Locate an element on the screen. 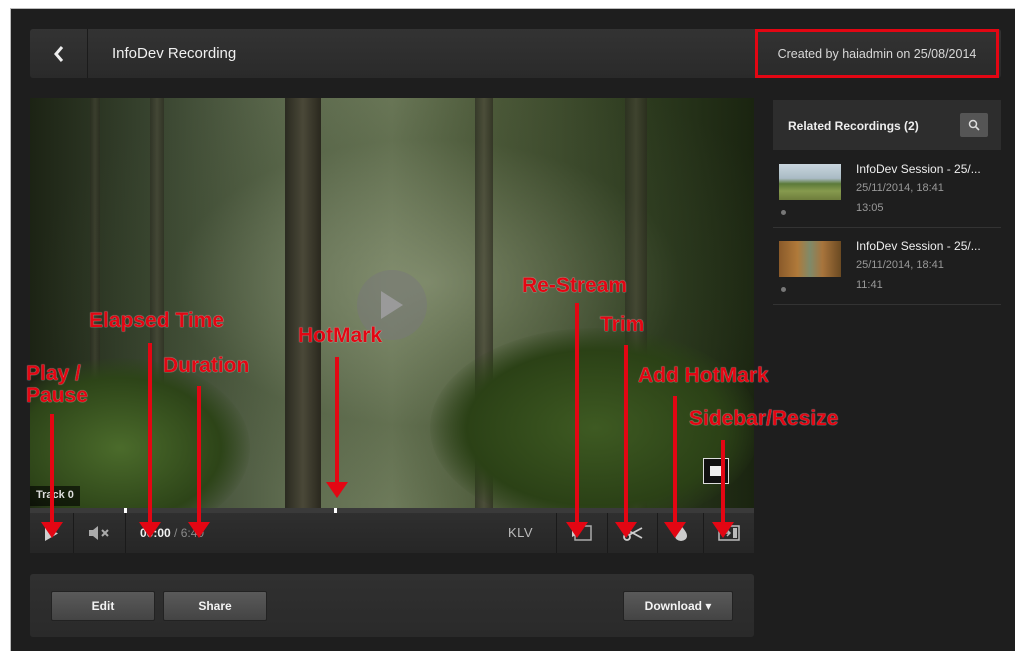  annotation-add-hotmark: Add HotMark is located at coordinates (703, 375).